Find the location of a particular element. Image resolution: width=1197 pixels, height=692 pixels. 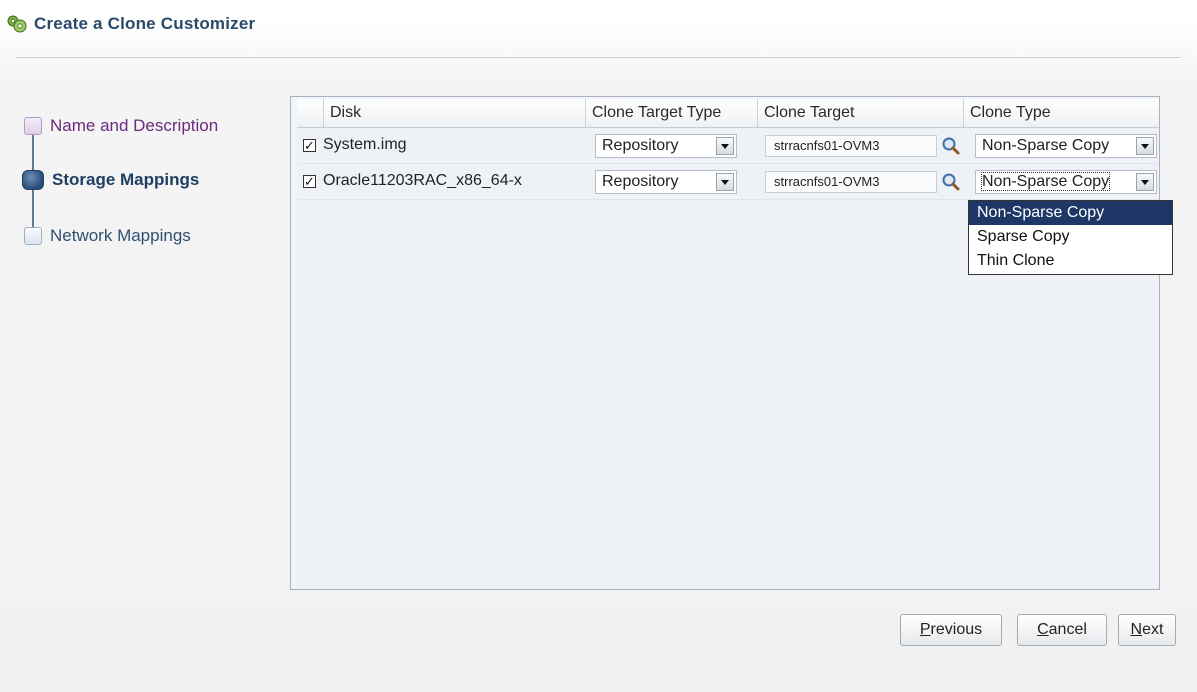

clone-type-dropdown-list: Non-Sparse Copy Sparse Copy Thin Clone is located at coordinates (1070, 237).